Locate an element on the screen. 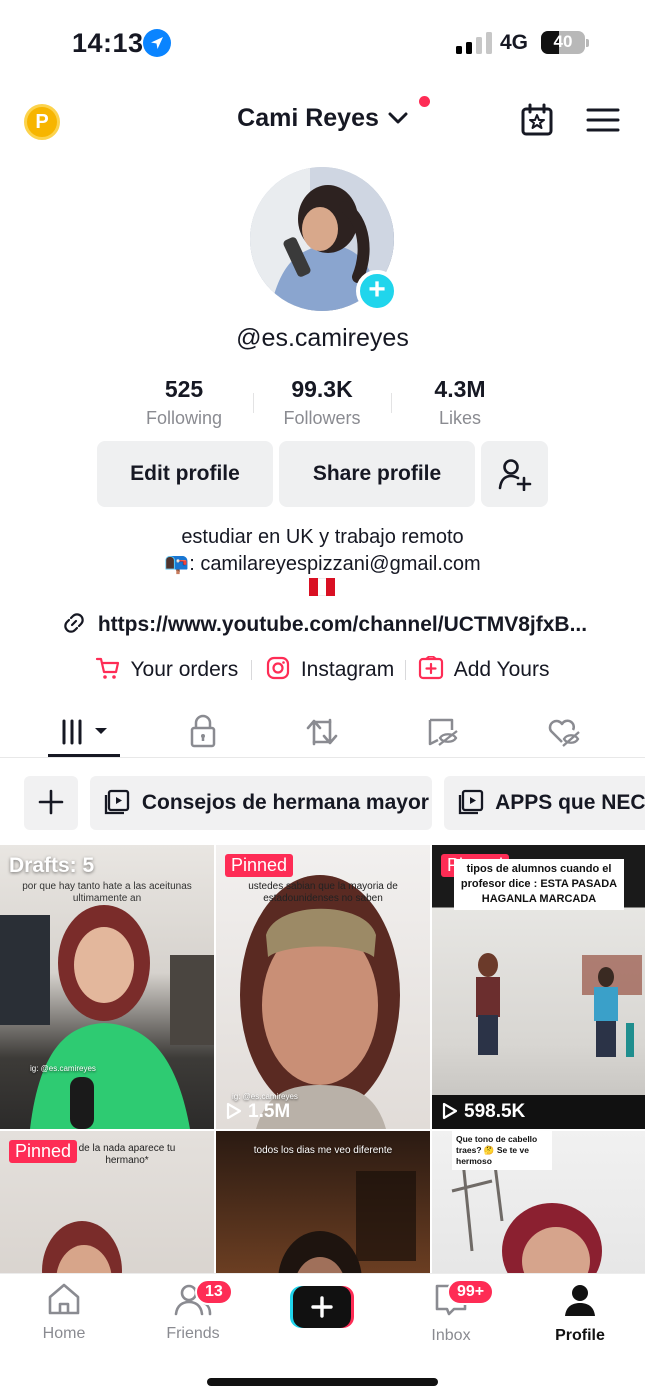 Image resolution: width=645 pixels, height=1398 pixels. instagram-label: Instagram is located at coordinates (347, 669).